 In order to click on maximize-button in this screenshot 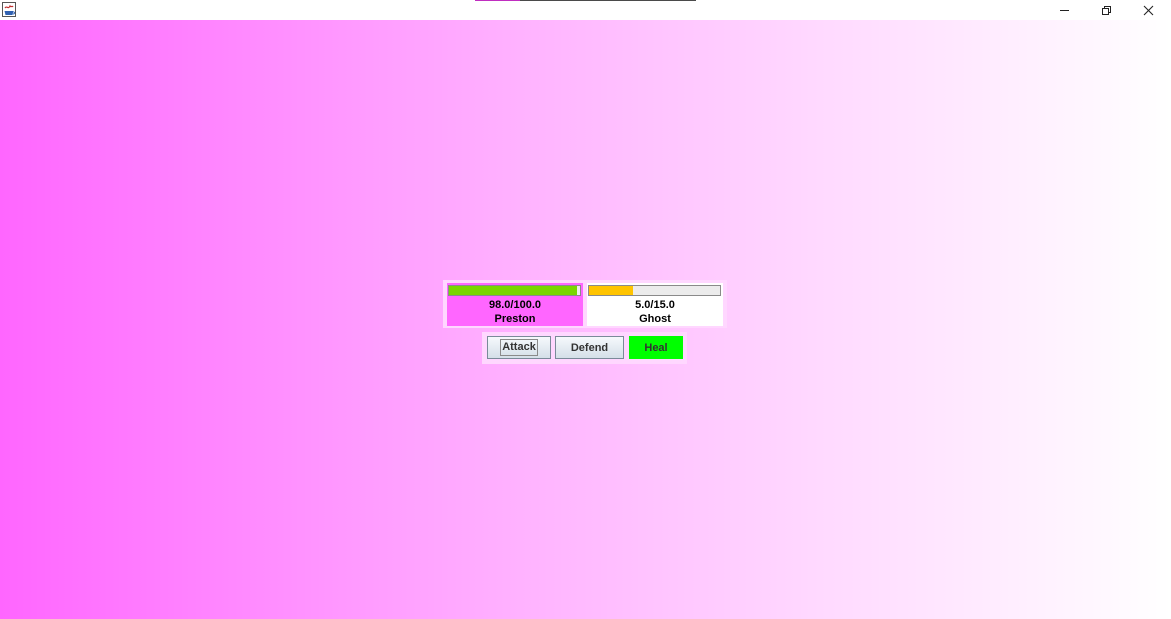, I will do `click(1106, 10)`.